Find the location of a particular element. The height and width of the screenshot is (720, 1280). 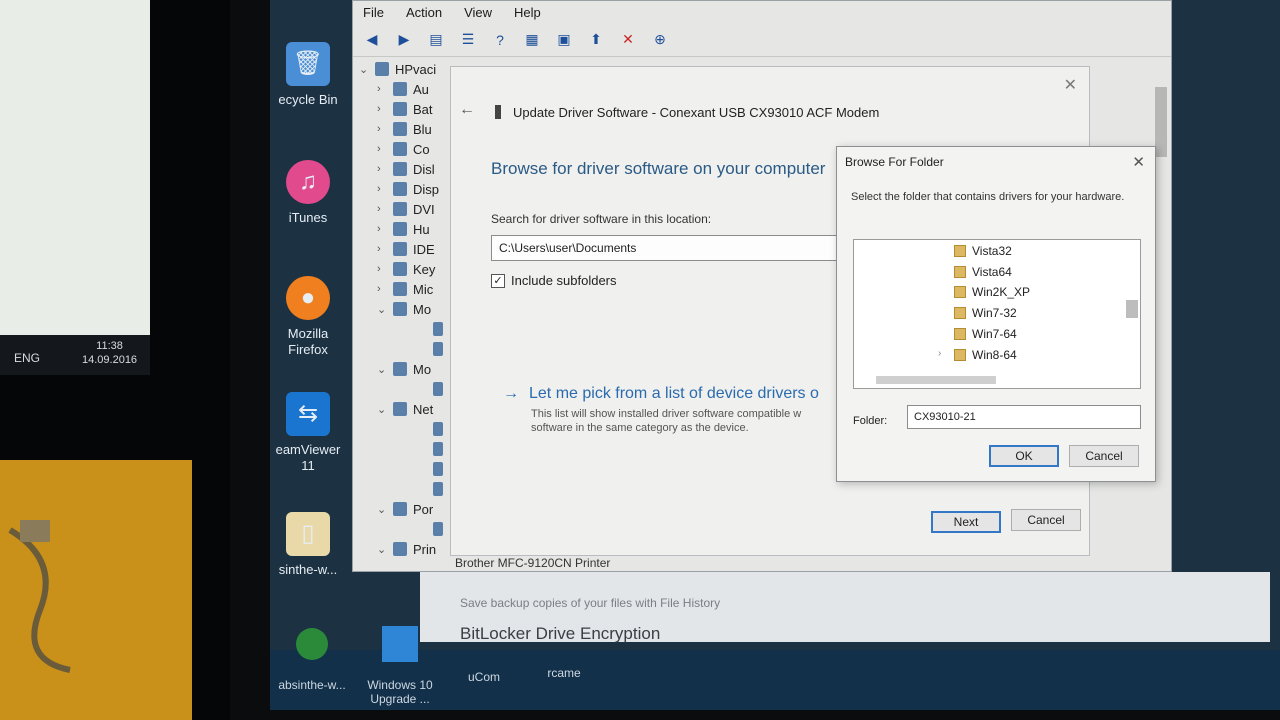

folder-list-hscrollbar is located at coordinates (991, 380).